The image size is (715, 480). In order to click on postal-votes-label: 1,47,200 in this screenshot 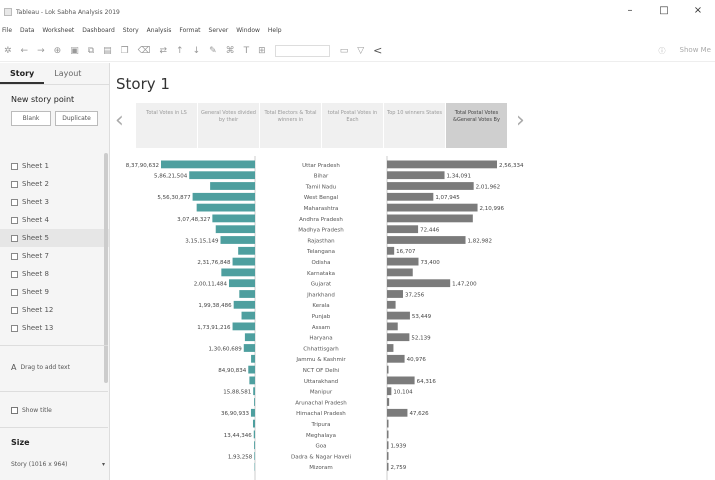, I will do `click(464, 285)`.